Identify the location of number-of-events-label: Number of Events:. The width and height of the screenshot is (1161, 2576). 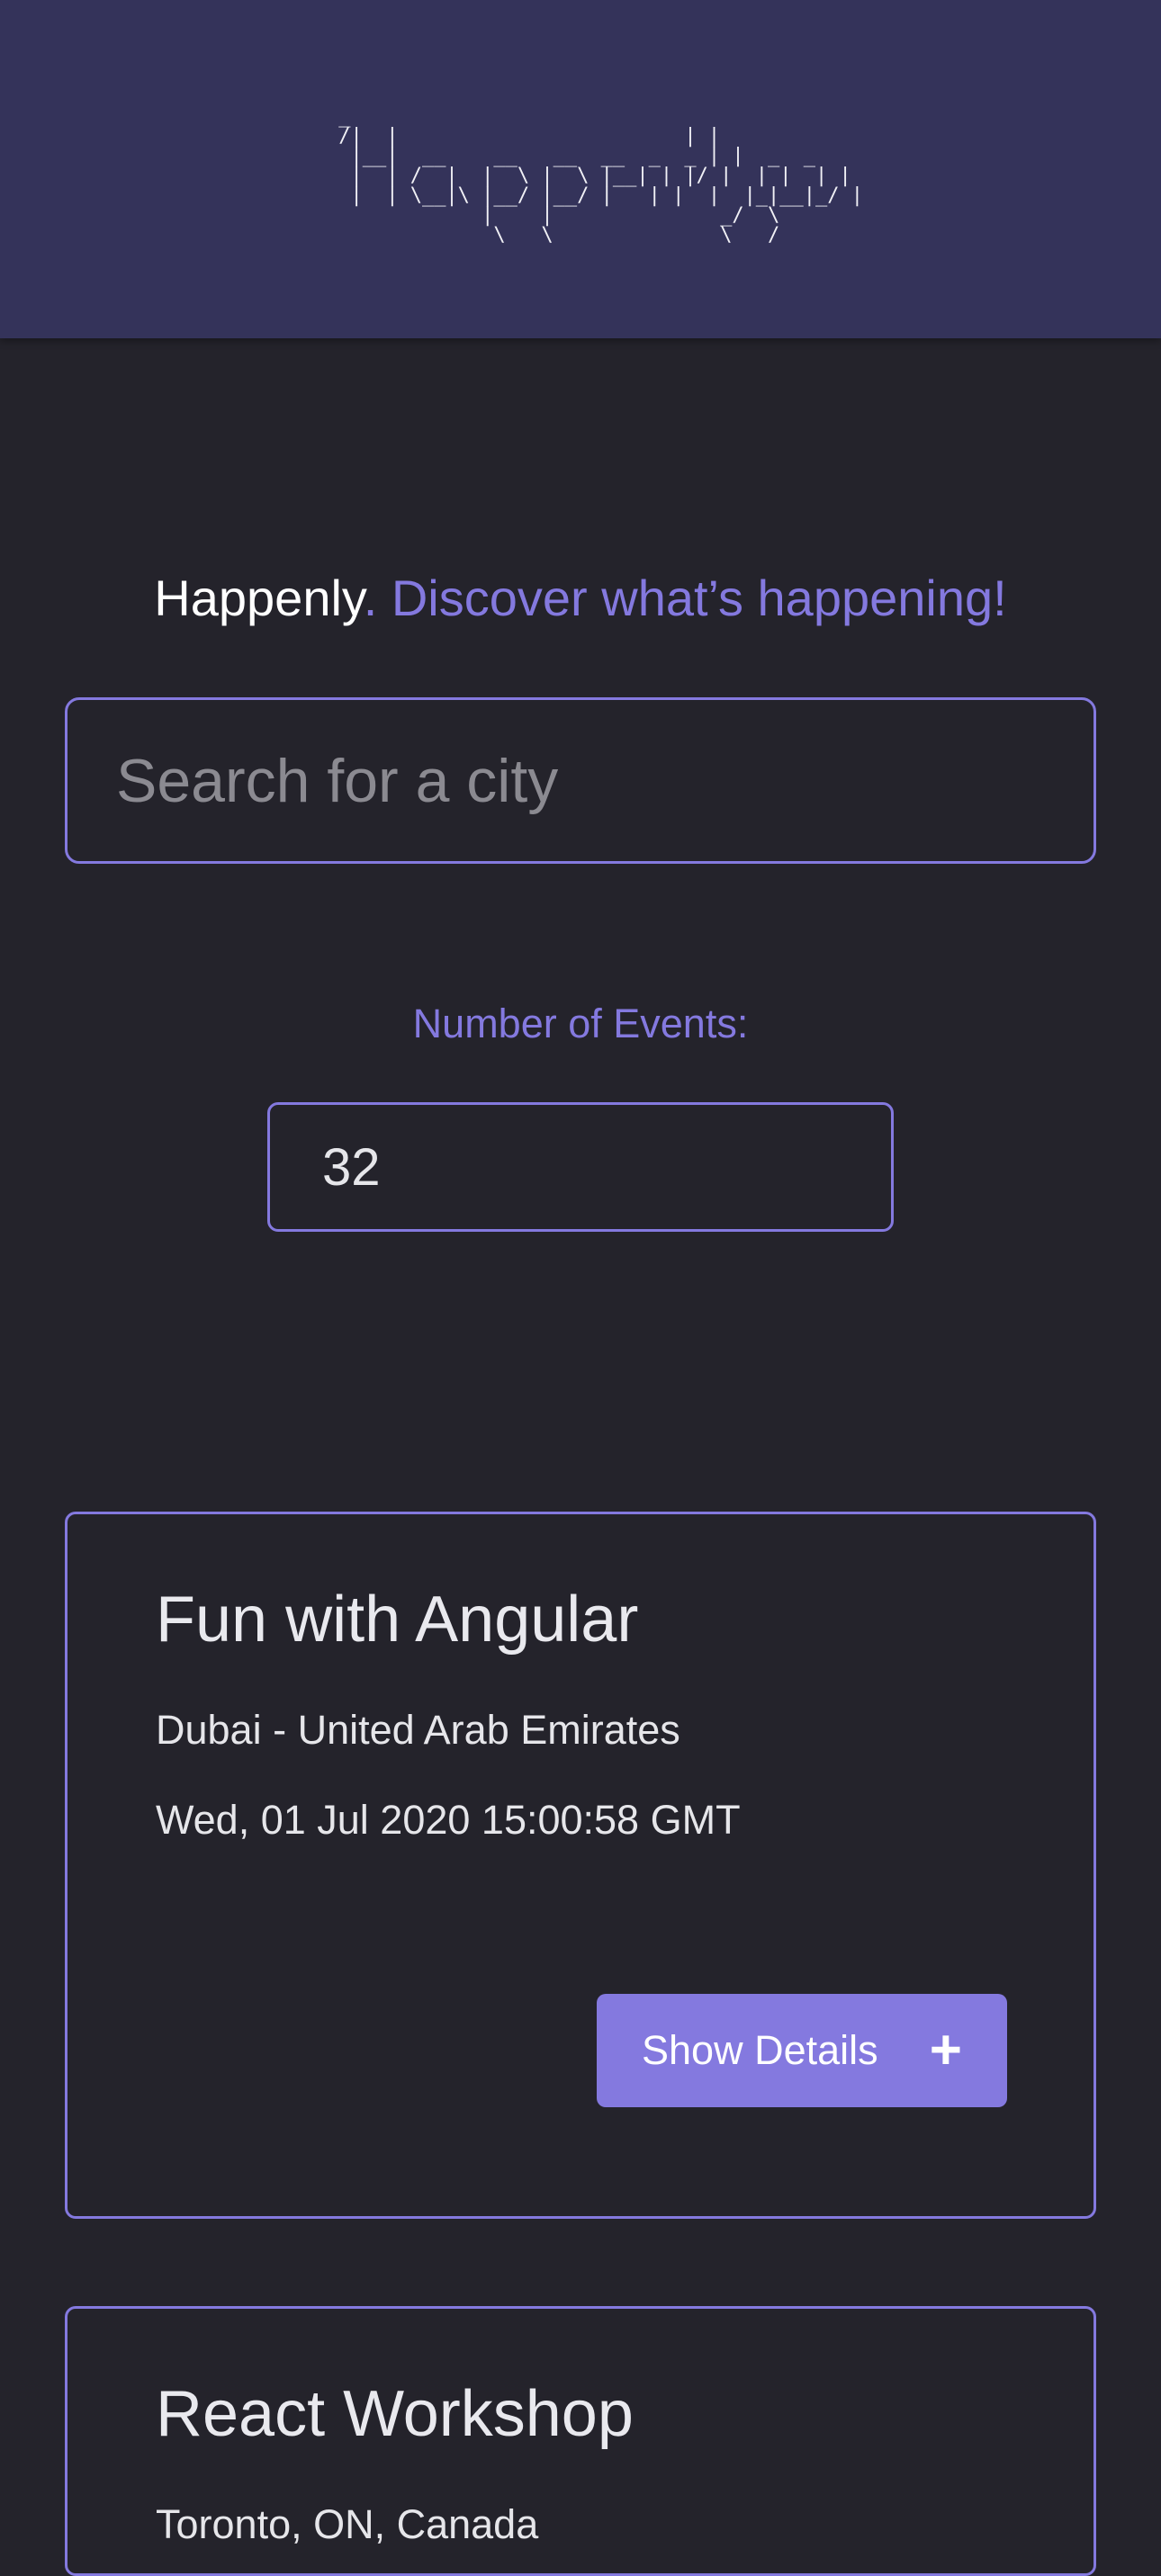
(580, 1023).